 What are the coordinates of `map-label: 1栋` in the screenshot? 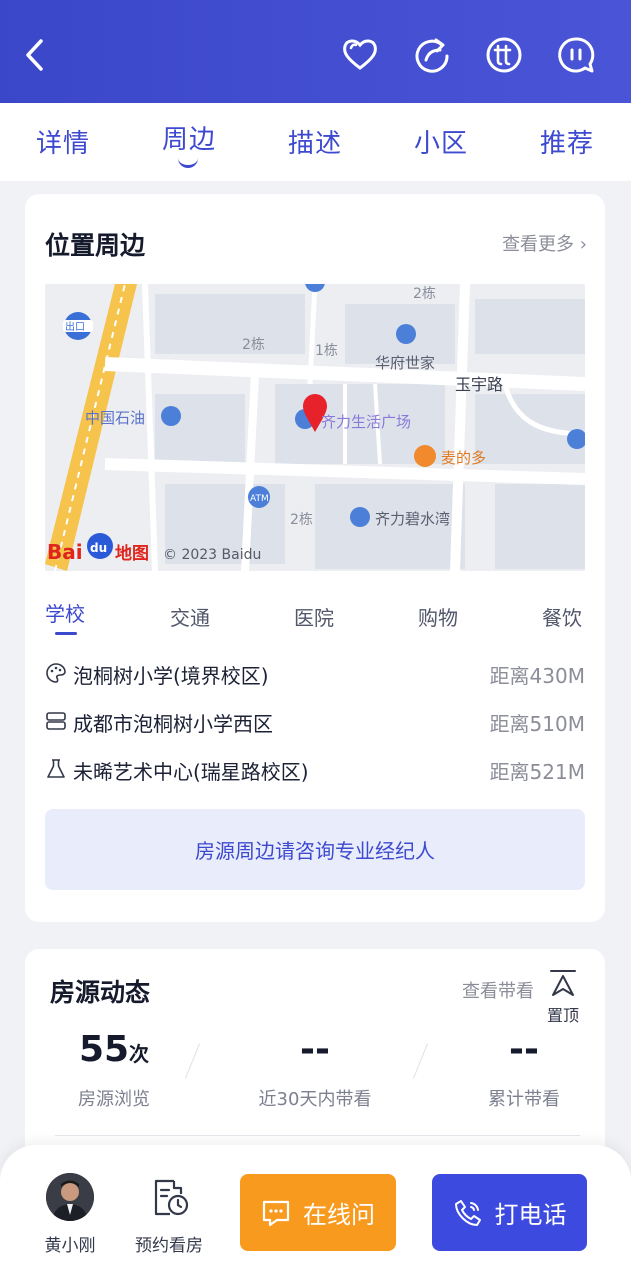 It's located at (326, 350).